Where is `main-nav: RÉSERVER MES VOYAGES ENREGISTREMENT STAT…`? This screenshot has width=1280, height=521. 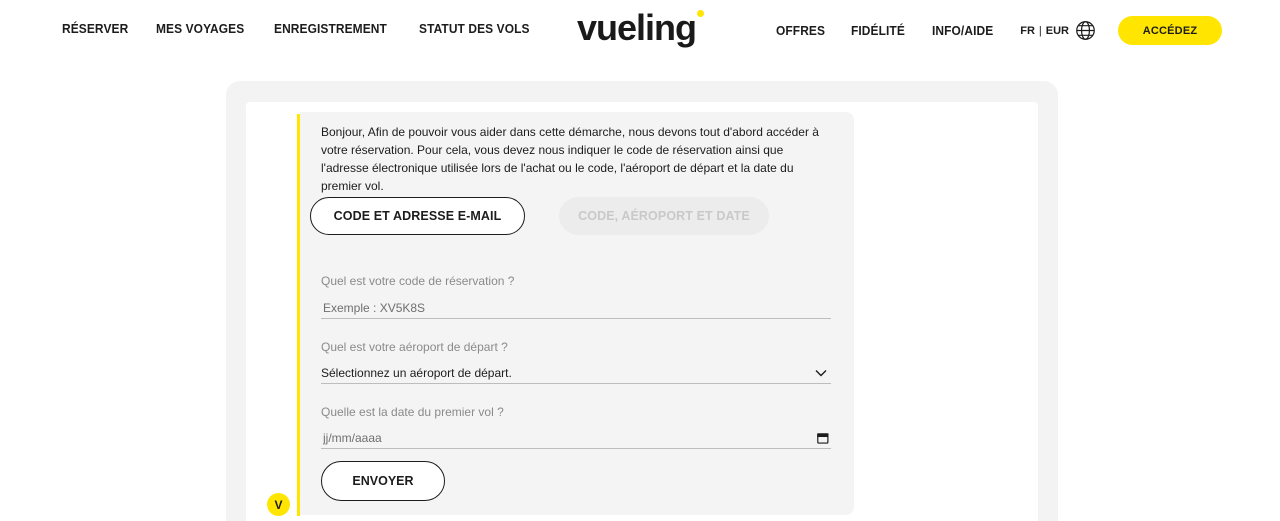 main-nav: RÉSERVER MES VOYAGES ENREGISTREMENT STAT… is located at coordinates (300, 28).